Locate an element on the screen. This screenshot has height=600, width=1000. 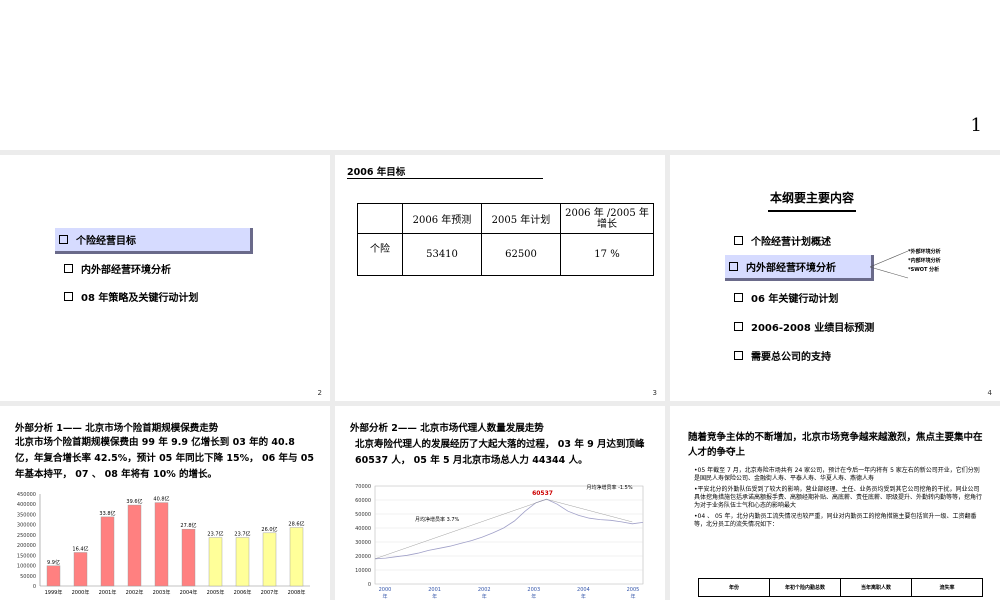
slide-2-thumbnail: 个险经营目标 内外部经营环境分析 08 年策略及关键行动计划 2 is located at coordinates (165, 278).